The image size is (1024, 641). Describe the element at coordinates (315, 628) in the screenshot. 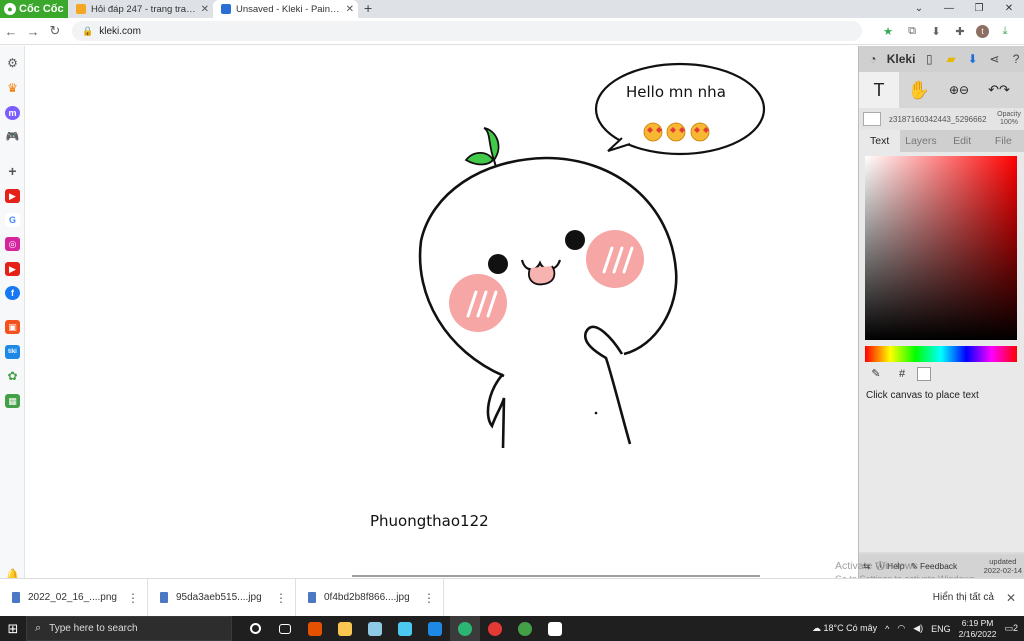

I see `security-app-icon` at that location.